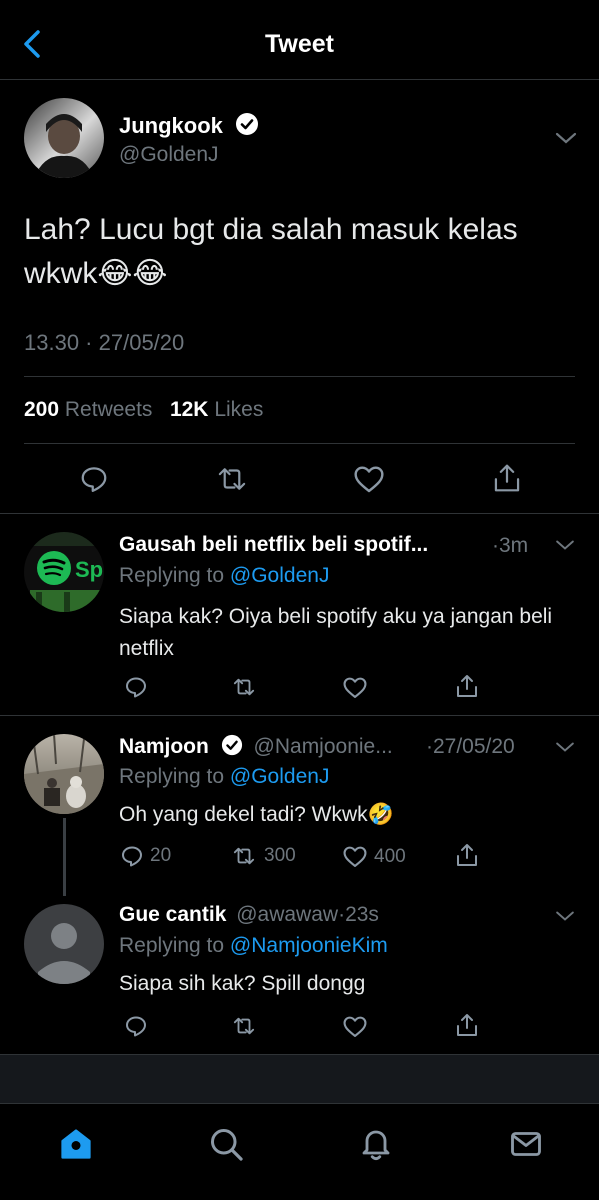  What do you see at coordinates (141, 342) in the screenshot?
I see `tweet-date: 27/05/20` at bounding box center [141, 342].